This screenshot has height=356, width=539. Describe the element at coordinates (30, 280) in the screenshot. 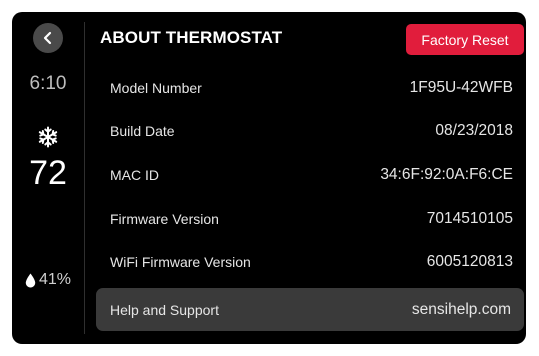

I see `water-drop-icon` at that location.